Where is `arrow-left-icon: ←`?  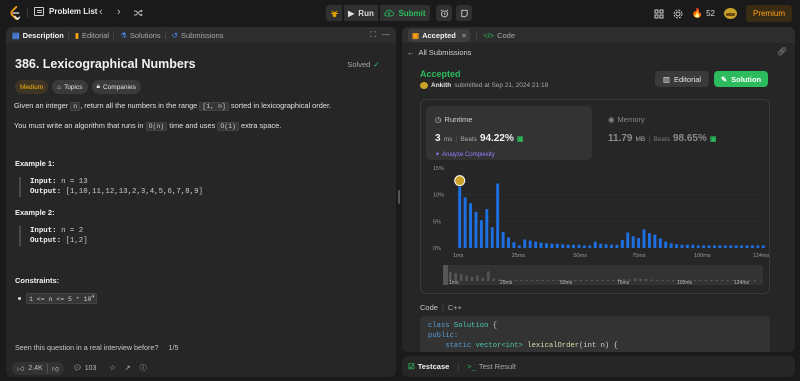
arrow-left-icon: ← is located at coordinates (411, 52).